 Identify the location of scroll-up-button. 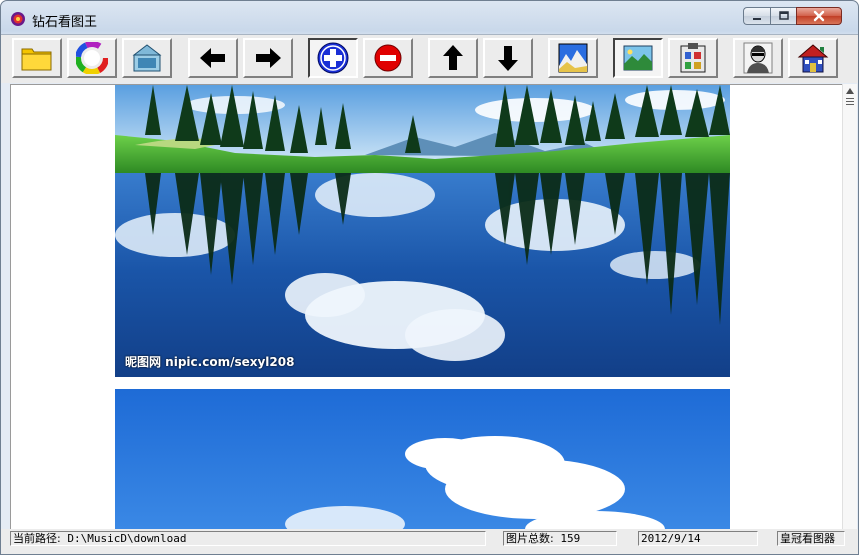
(453, 58).